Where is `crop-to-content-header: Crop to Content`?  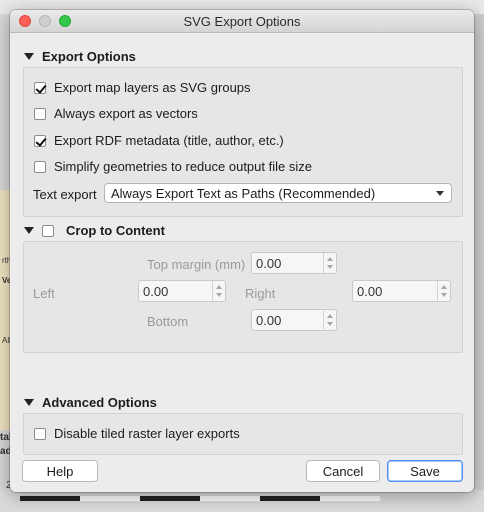
crop-to-content-header: Crop to Content is located at coordinates (94, 230).